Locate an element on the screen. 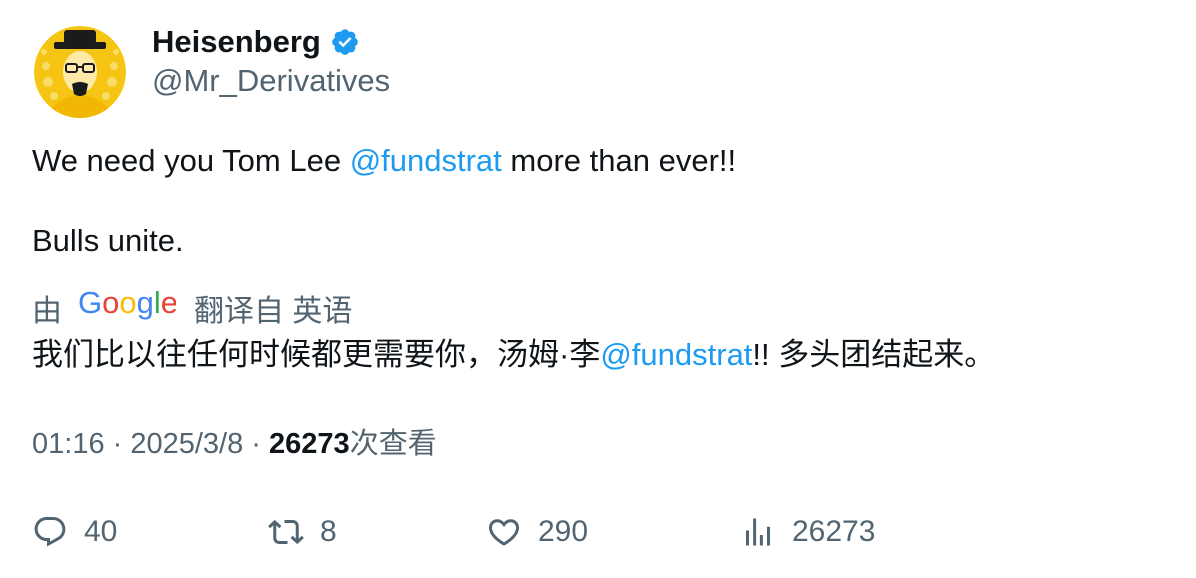 This screenshot has width=1196, height=578. heart-icon is located at coordinates (504, 532).